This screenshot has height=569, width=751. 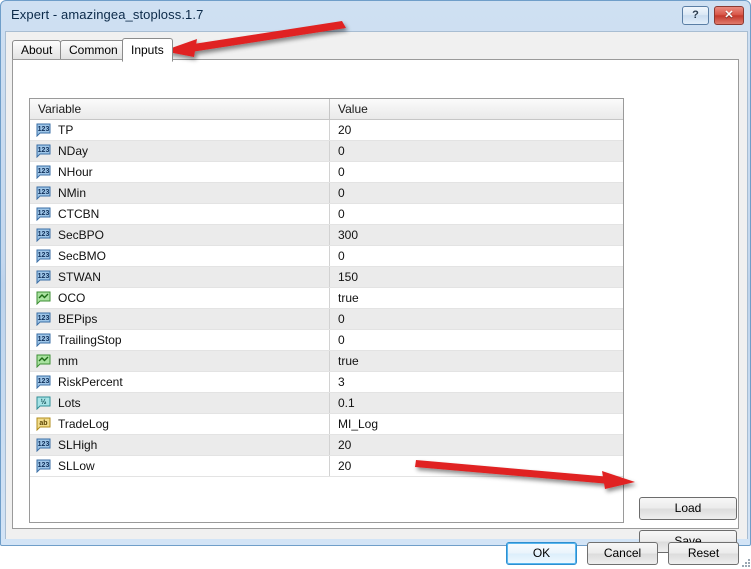 I want to click on variable-name: TP, so click(x=66, y=130).